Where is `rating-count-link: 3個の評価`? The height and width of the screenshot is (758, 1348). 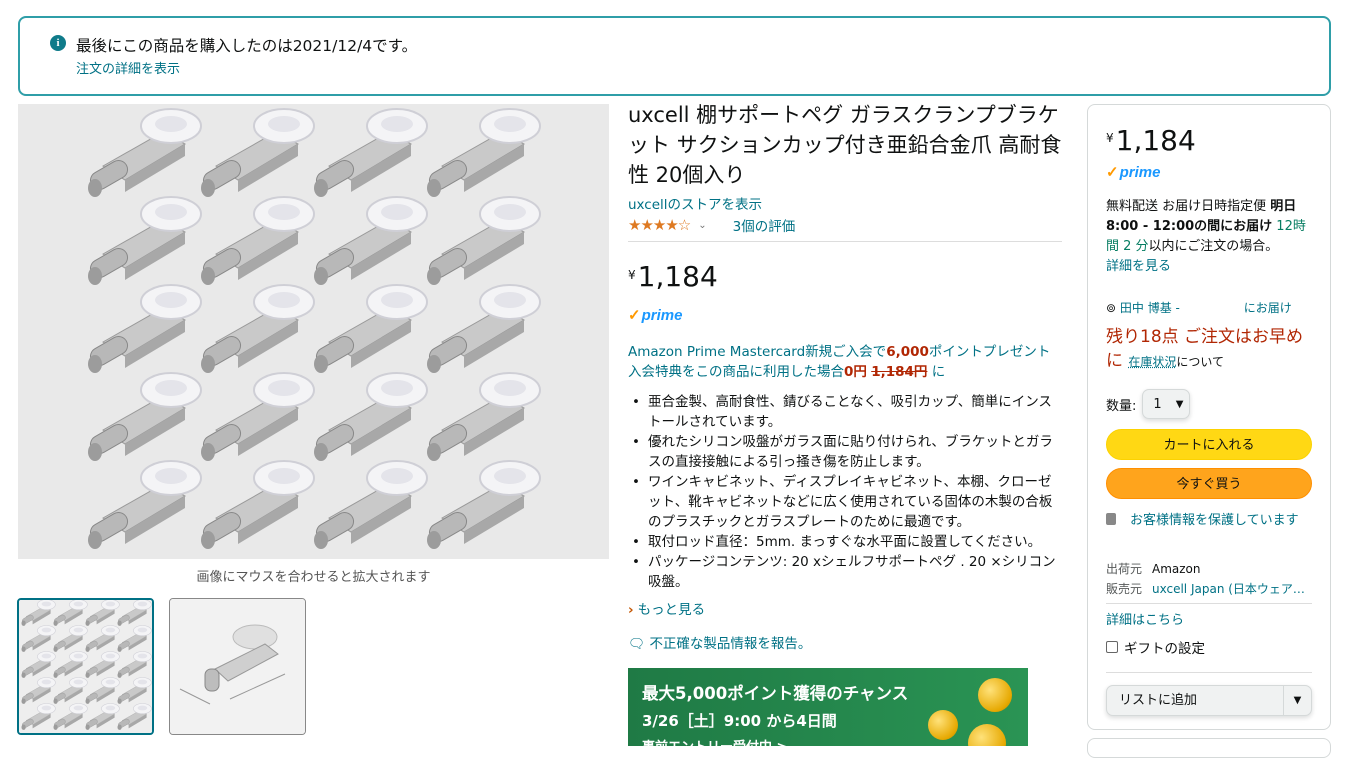
rating-count-link: 3個の評価 is located at coordinates (764, 225).